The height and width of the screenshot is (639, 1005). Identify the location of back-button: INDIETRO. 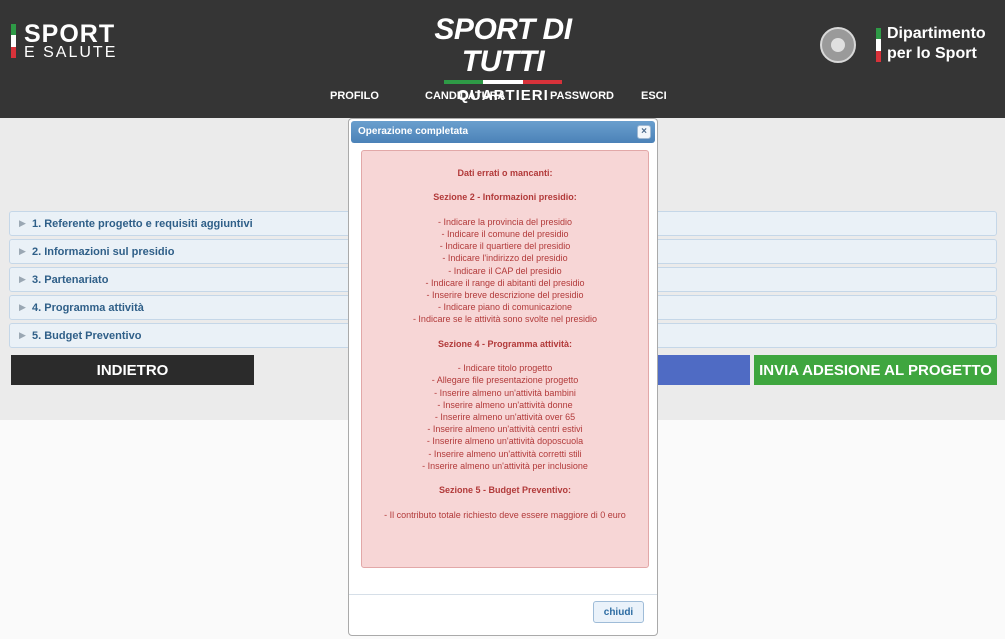
(132, 370).